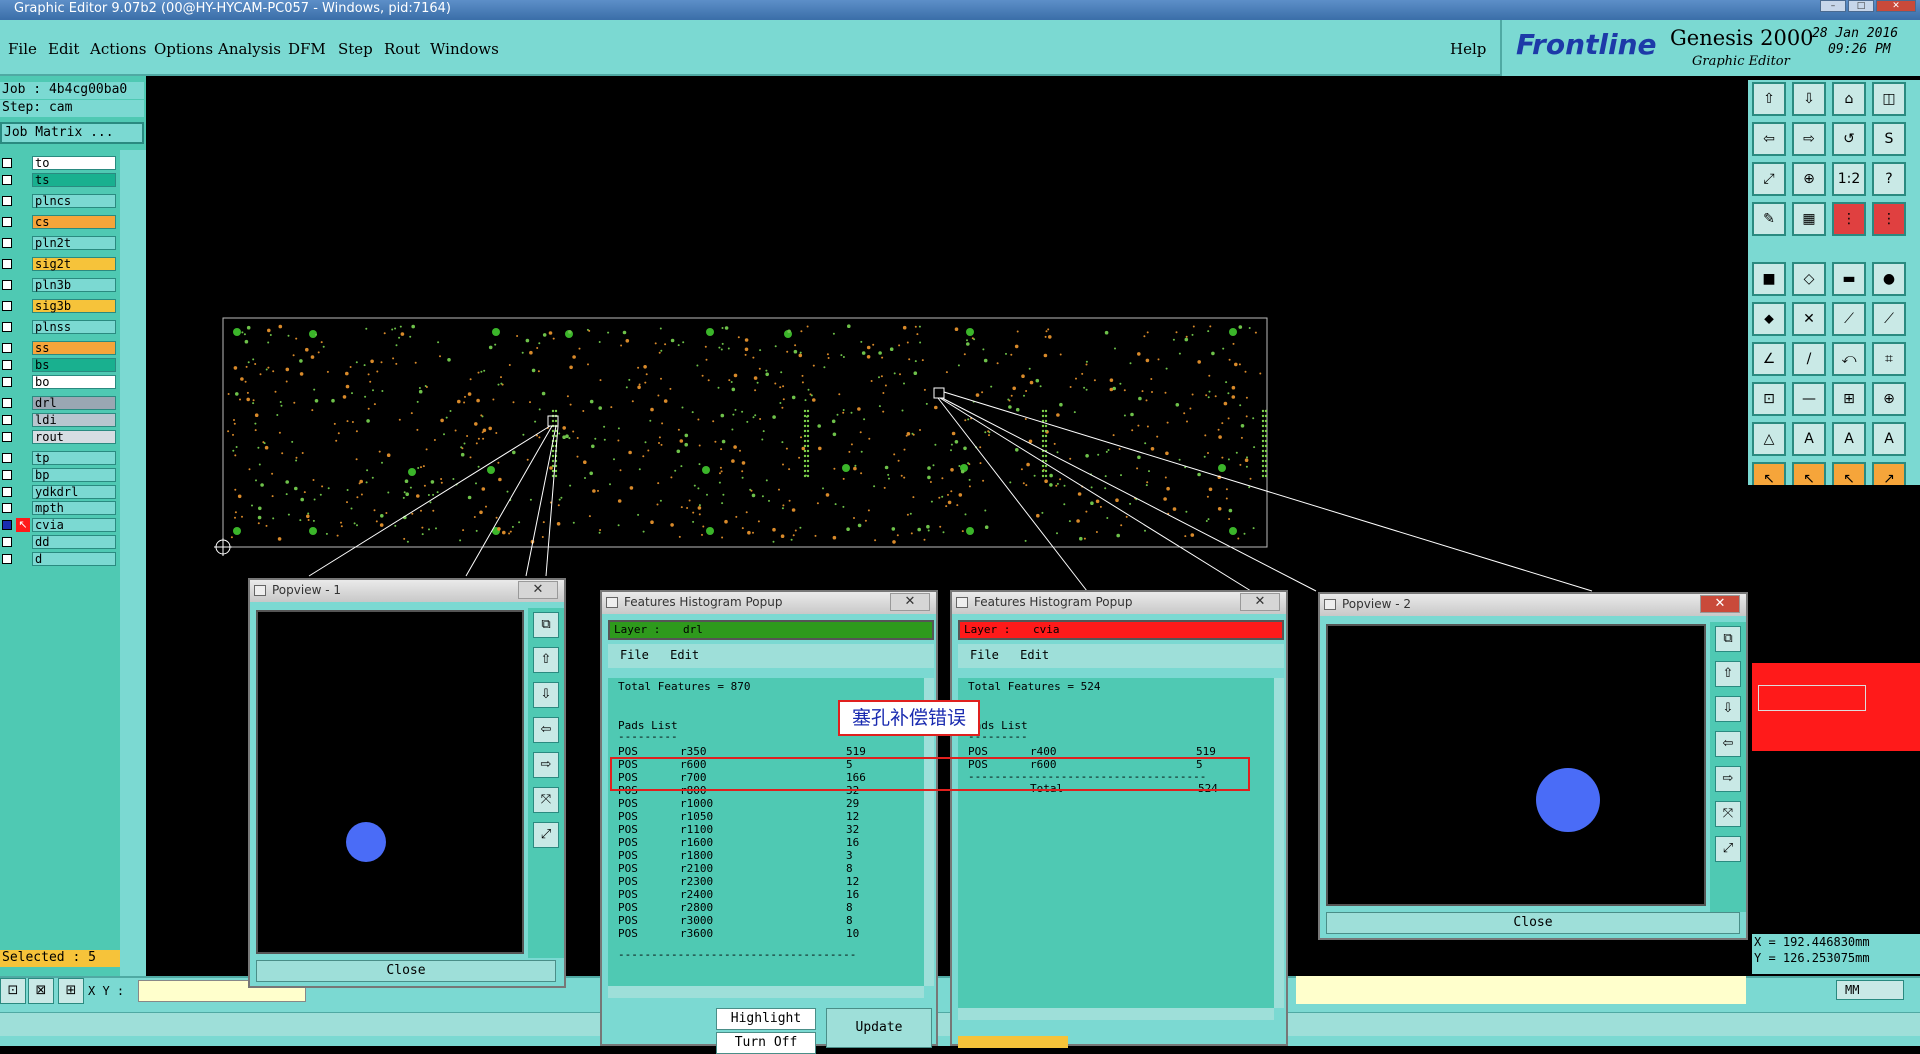 The image size is (1920, 1054). What do you see at coordinates (1849, 179) in the screenshot?
I see `tool-button-icon: 1:2` at bounding box center [1849, 179].